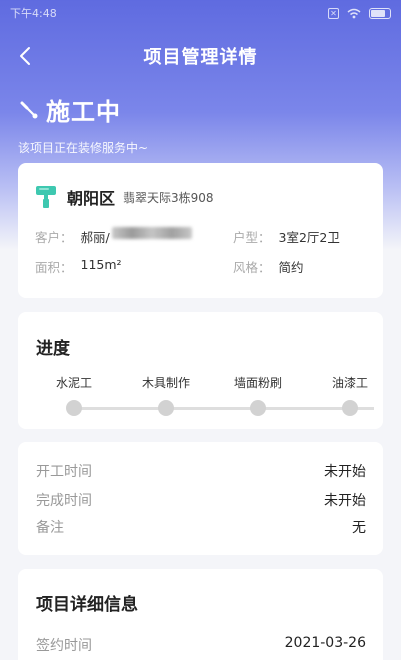 The image size is (401, 660). What do you see at coordinates (201, 471) in the screenshot?
I see `start-time-row: 开工时间 未开始` at bounding box center [201, 471].